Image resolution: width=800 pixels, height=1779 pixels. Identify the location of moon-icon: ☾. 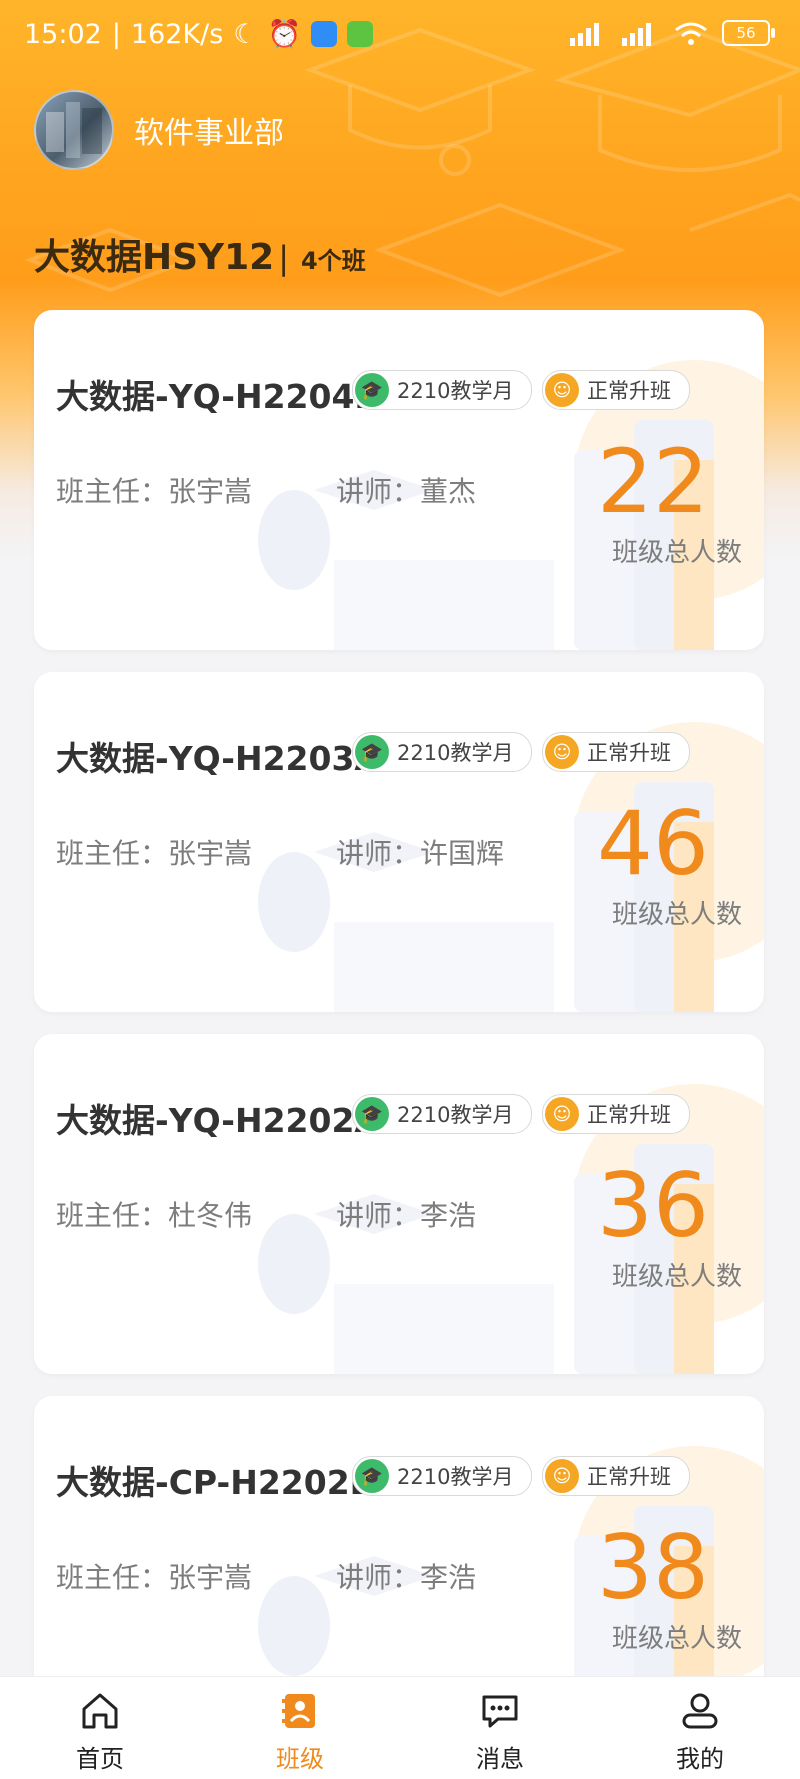
(245, 34).